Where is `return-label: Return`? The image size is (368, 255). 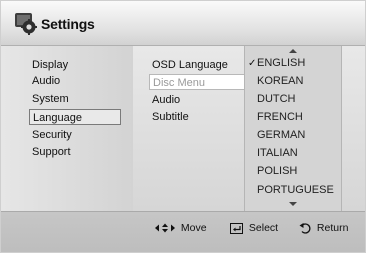
return-label: Return is located at coordinates (332, 228).